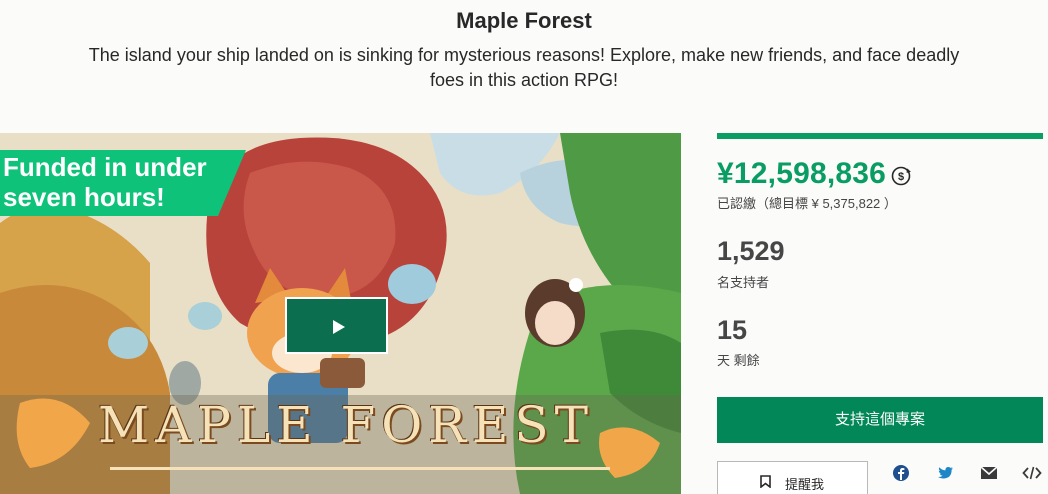  I want to click on remind-me-label: 提醒我, so click(805, 484).